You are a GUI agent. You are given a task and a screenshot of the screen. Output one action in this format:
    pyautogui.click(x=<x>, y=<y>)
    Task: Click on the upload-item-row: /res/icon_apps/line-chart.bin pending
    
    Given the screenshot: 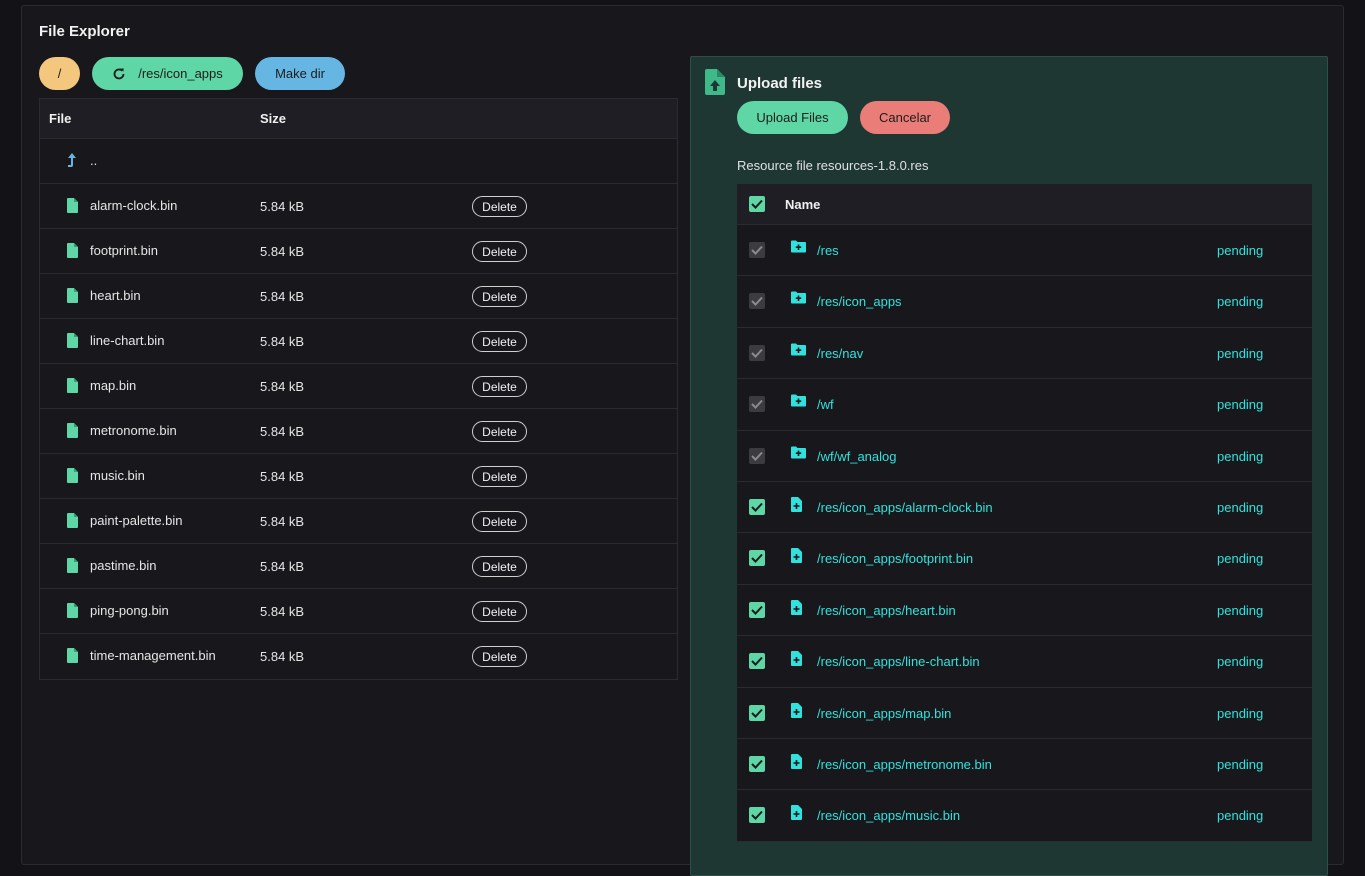 What is the action you would take?
    pyautogui.click(x=1024, y=662)
    